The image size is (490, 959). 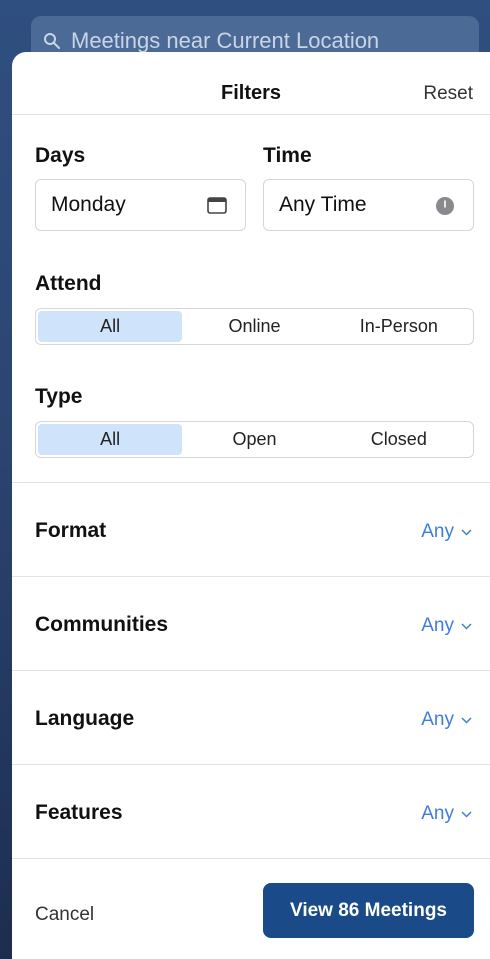 I want to click on attend-label: Attend, so click(x=68, y=283).